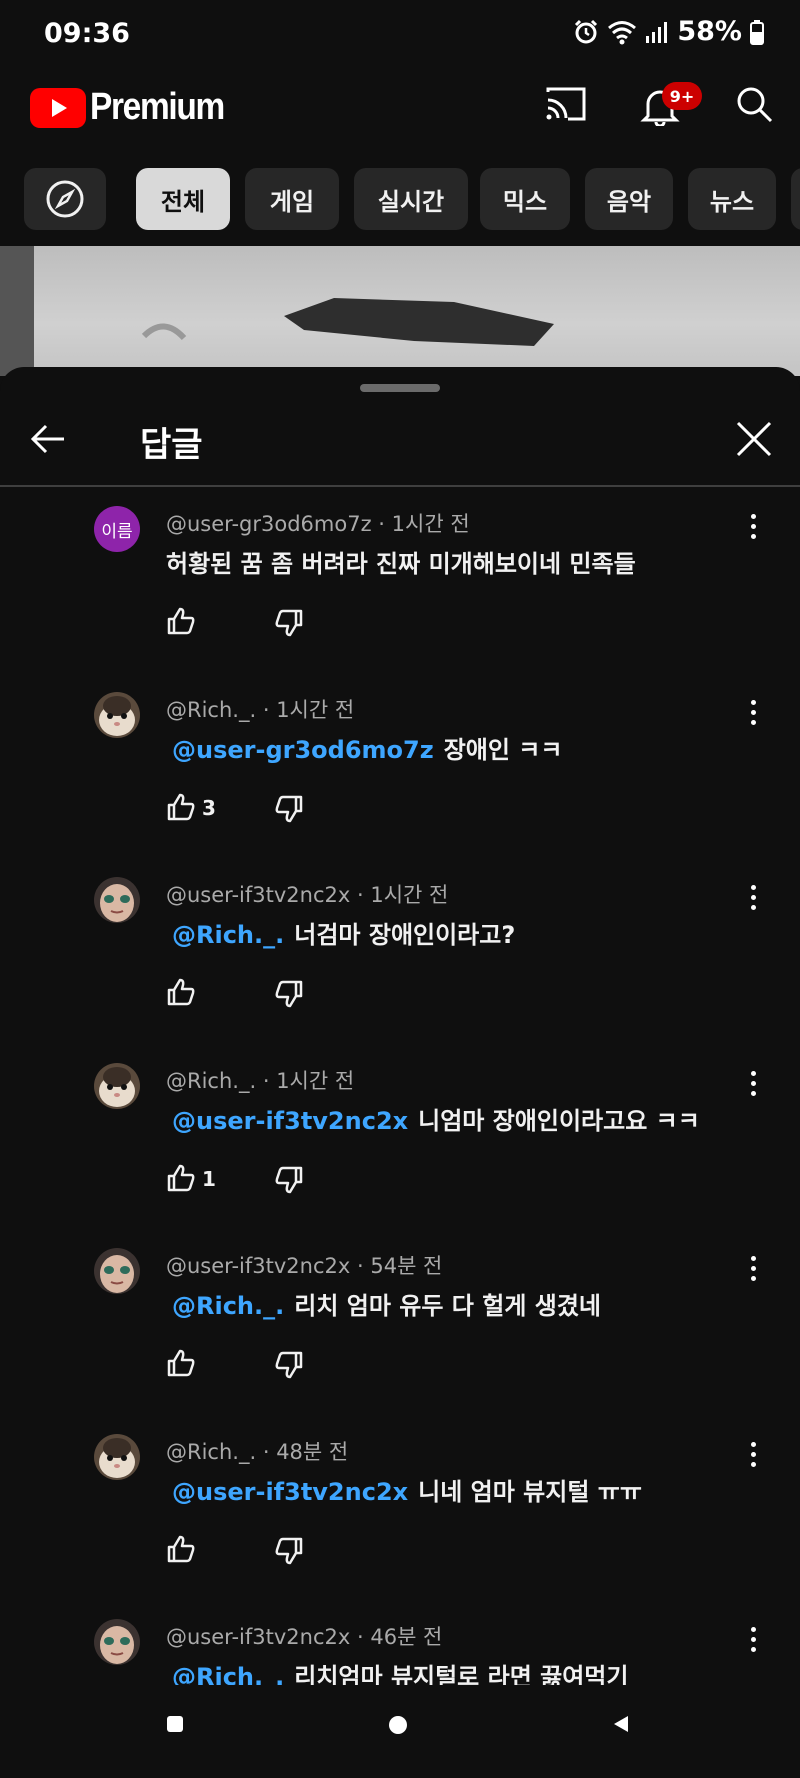 The width and height of the screenshot is (800, 1778). Describe the element at coordinates (754, 439) in the screenshot. I see `close-icon` at that location.